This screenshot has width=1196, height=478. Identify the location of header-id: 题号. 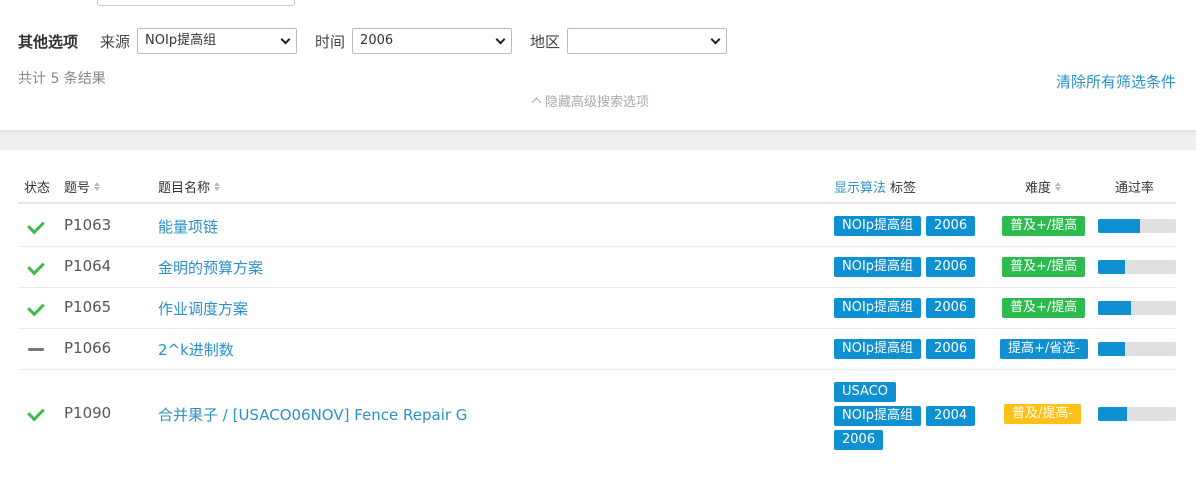
(82, 186).